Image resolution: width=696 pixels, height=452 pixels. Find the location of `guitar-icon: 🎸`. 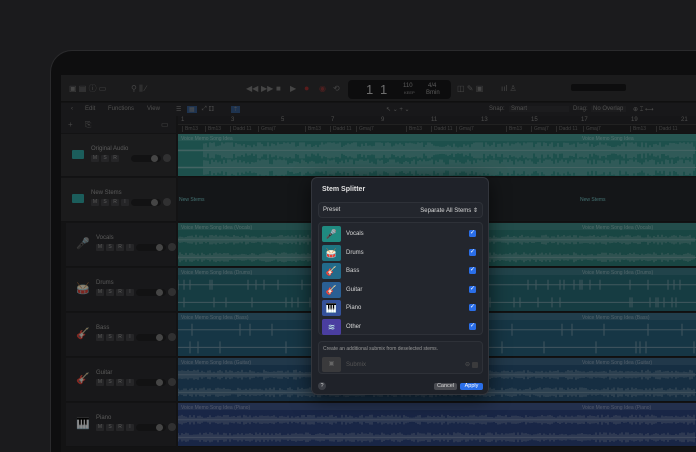

guitar-icon: 🎸 is located at coordinates (331, 289).